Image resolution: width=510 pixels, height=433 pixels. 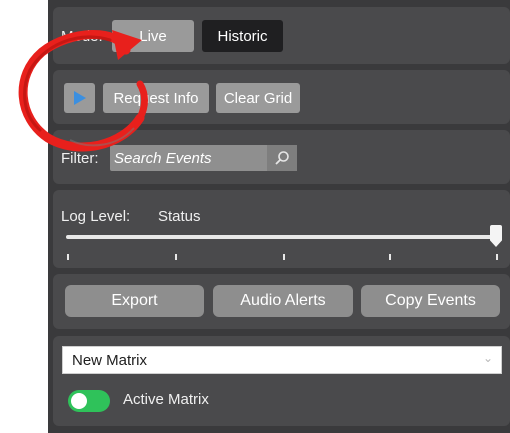 I want to click on mode-label: Mode:, so click(x=82, y=36).